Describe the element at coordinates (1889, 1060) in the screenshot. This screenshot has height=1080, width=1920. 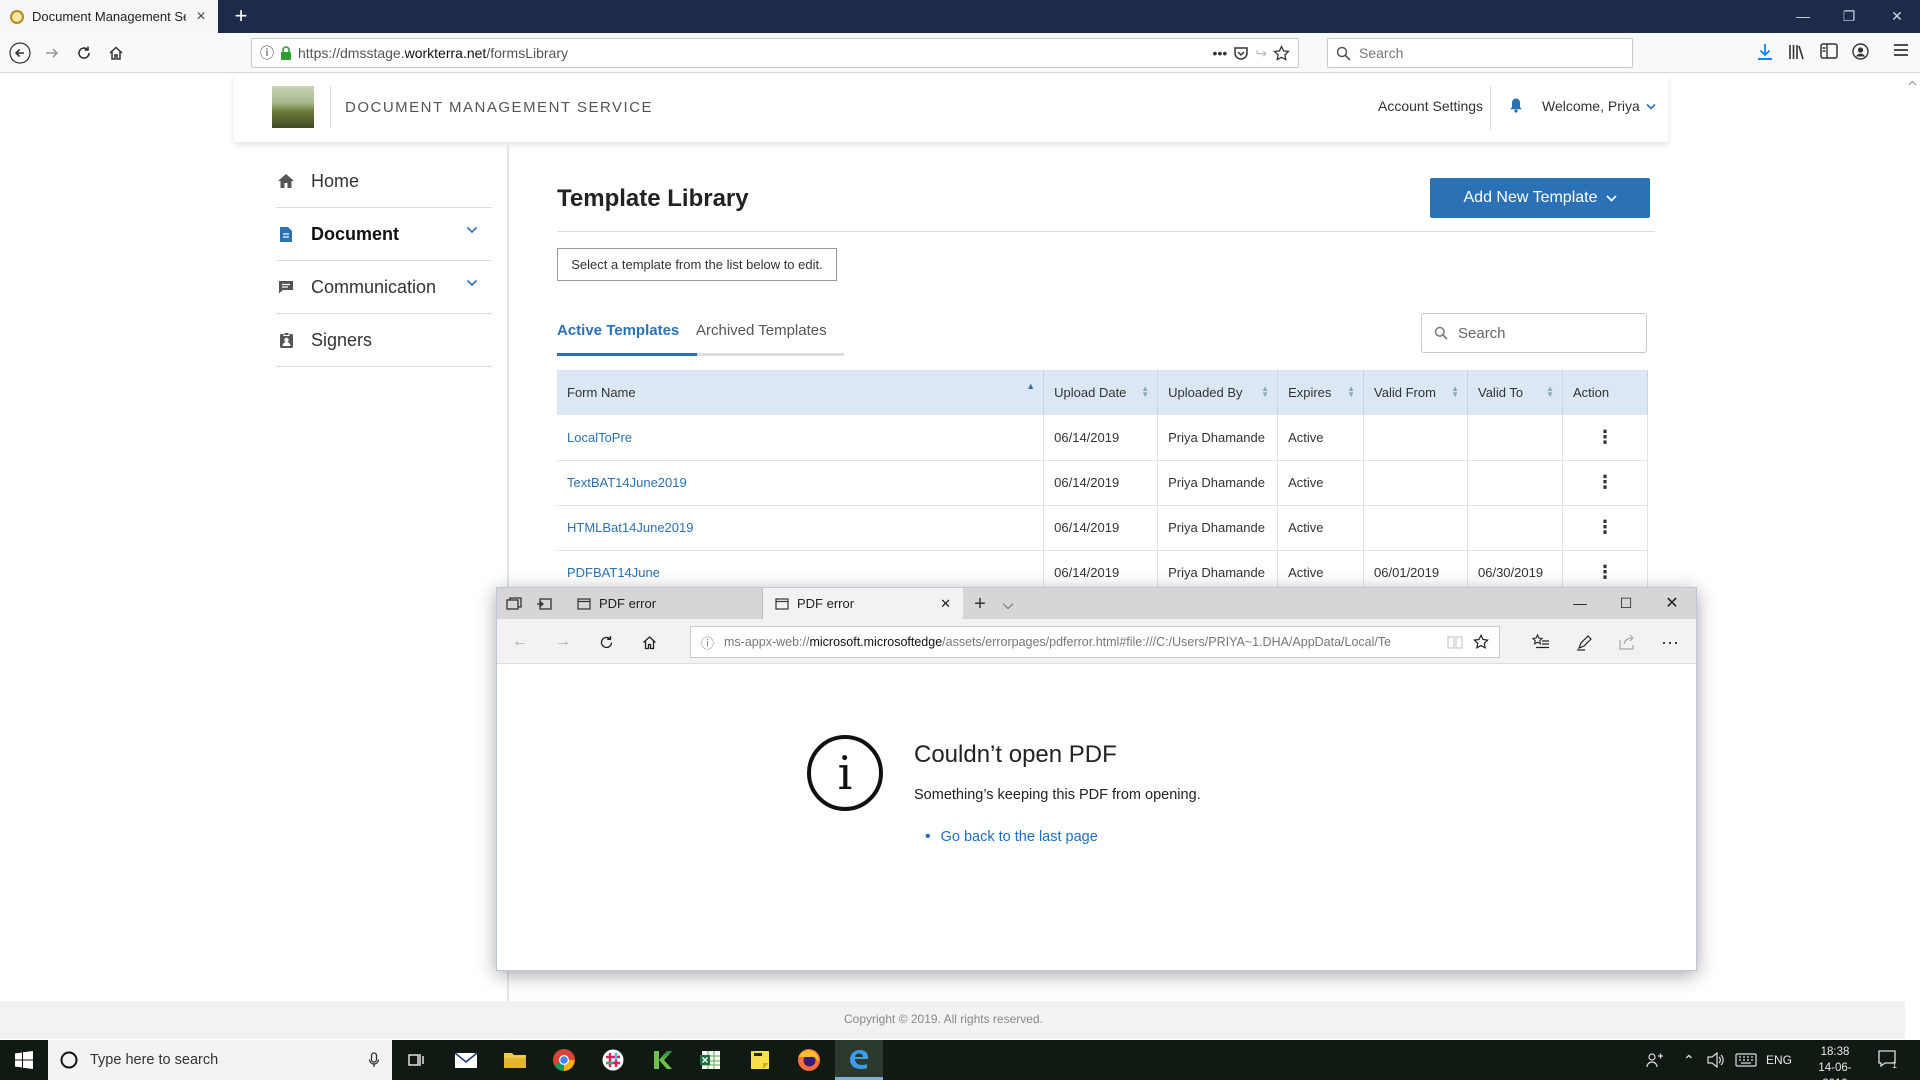
I see `action-center-icon: 1` at that location.